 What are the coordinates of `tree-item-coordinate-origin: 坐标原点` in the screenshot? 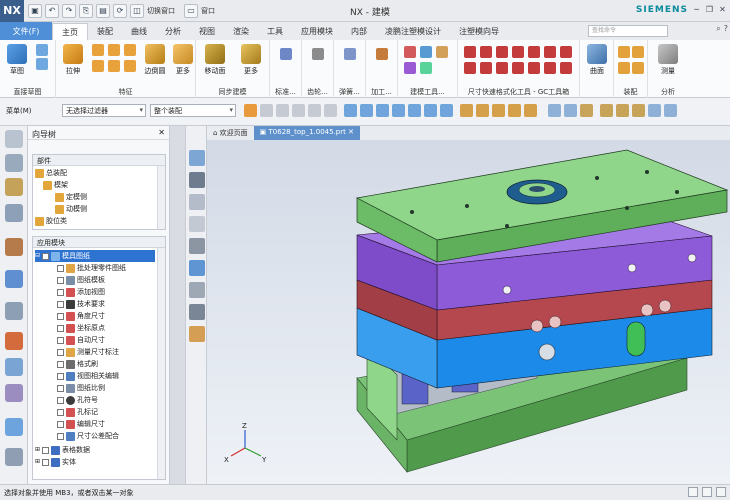 It's located at (81, 328).